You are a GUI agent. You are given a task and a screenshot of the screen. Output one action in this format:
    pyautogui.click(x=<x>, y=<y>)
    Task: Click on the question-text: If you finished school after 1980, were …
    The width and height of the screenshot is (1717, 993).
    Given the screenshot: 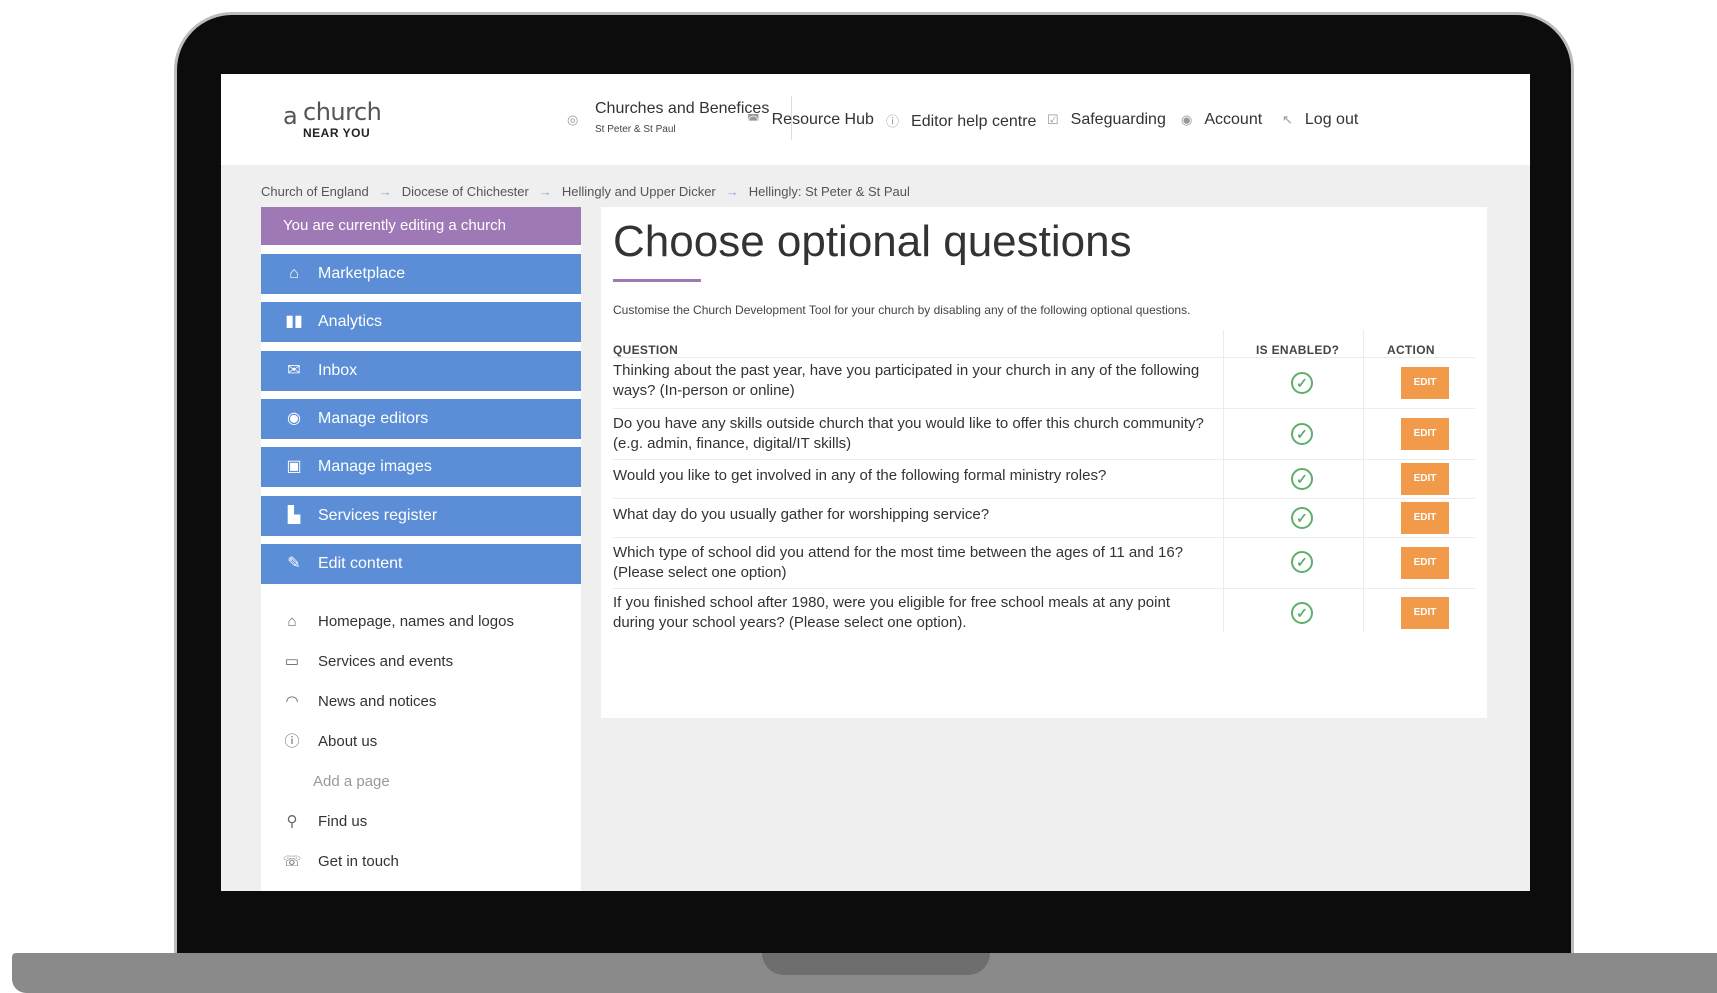 What is the action you would take?
    pyautogui.click(x=891, y=612)
    